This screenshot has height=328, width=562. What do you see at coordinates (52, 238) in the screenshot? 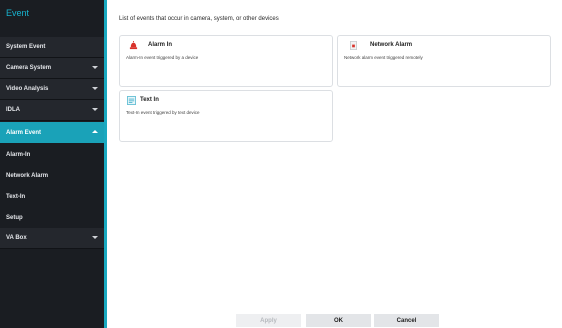
I see `sidebar-item-va-box: VA Box` at bounding box center [52, 238].